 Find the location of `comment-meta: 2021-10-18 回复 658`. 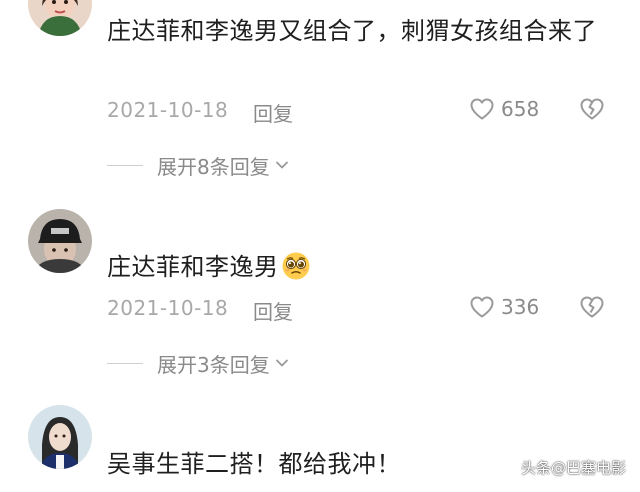

comment-meta: 2021-10-18 回复 658 is located at coordinates (357, 112).